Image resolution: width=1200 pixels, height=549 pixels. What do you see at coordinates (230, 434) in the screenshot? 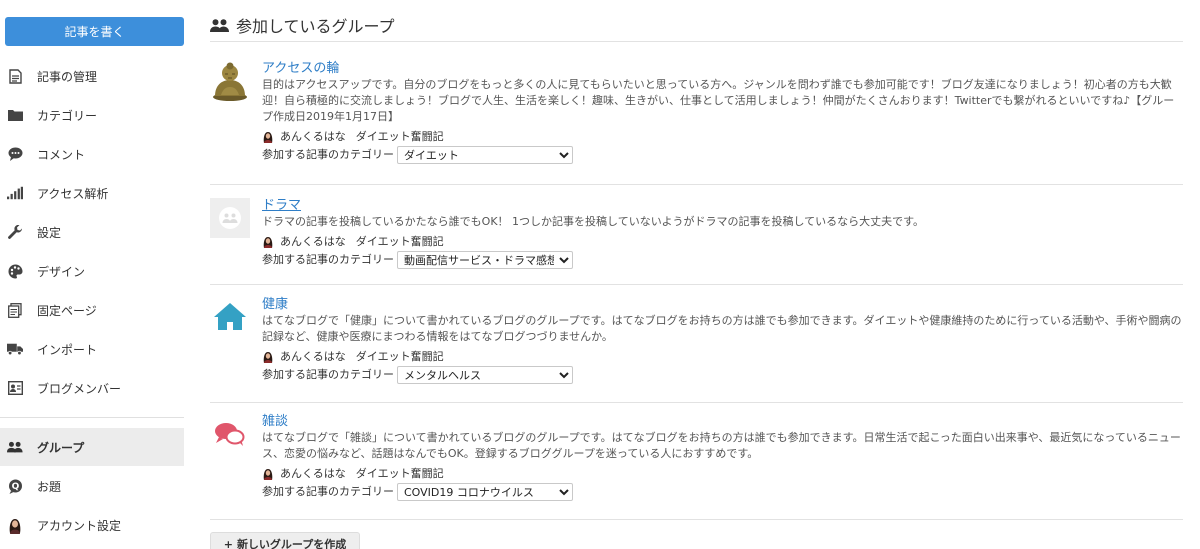
I see `chat-bubbles-icon` at bounding box center [230, 434].